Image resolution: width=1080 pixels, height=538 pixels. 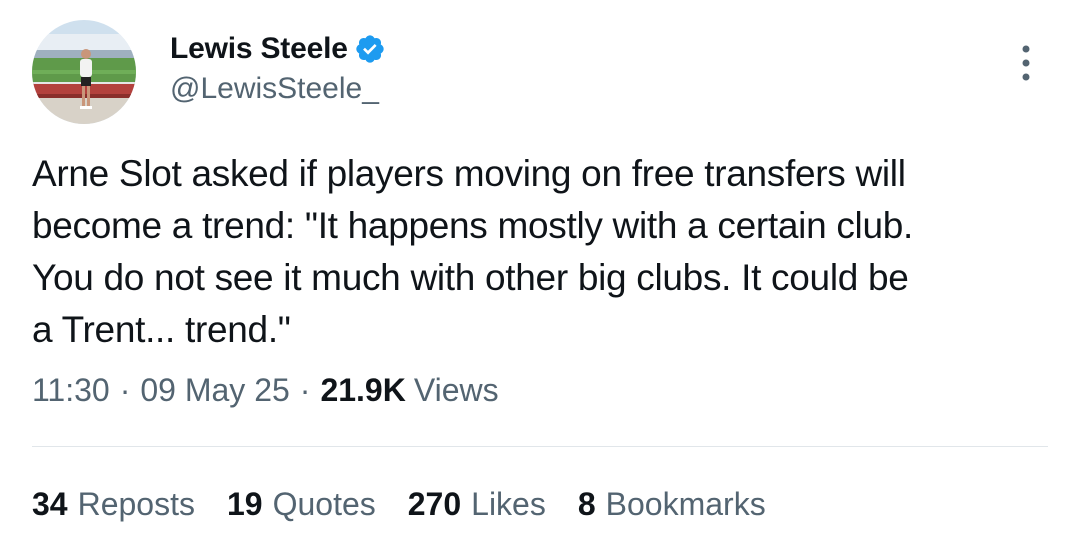 What do you see at coordinates (685, 504) in the screenshot?
I see `bookmarks-label: Bookmarks` at bounding box center [685, 504].